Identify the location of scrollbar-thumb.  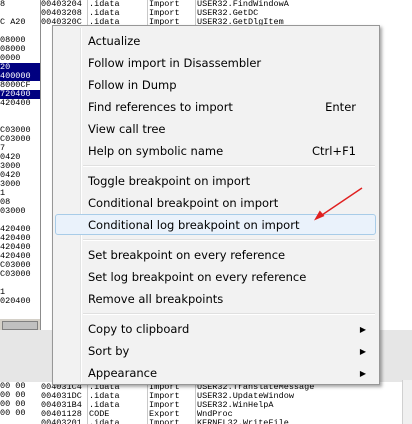
(20, 325).